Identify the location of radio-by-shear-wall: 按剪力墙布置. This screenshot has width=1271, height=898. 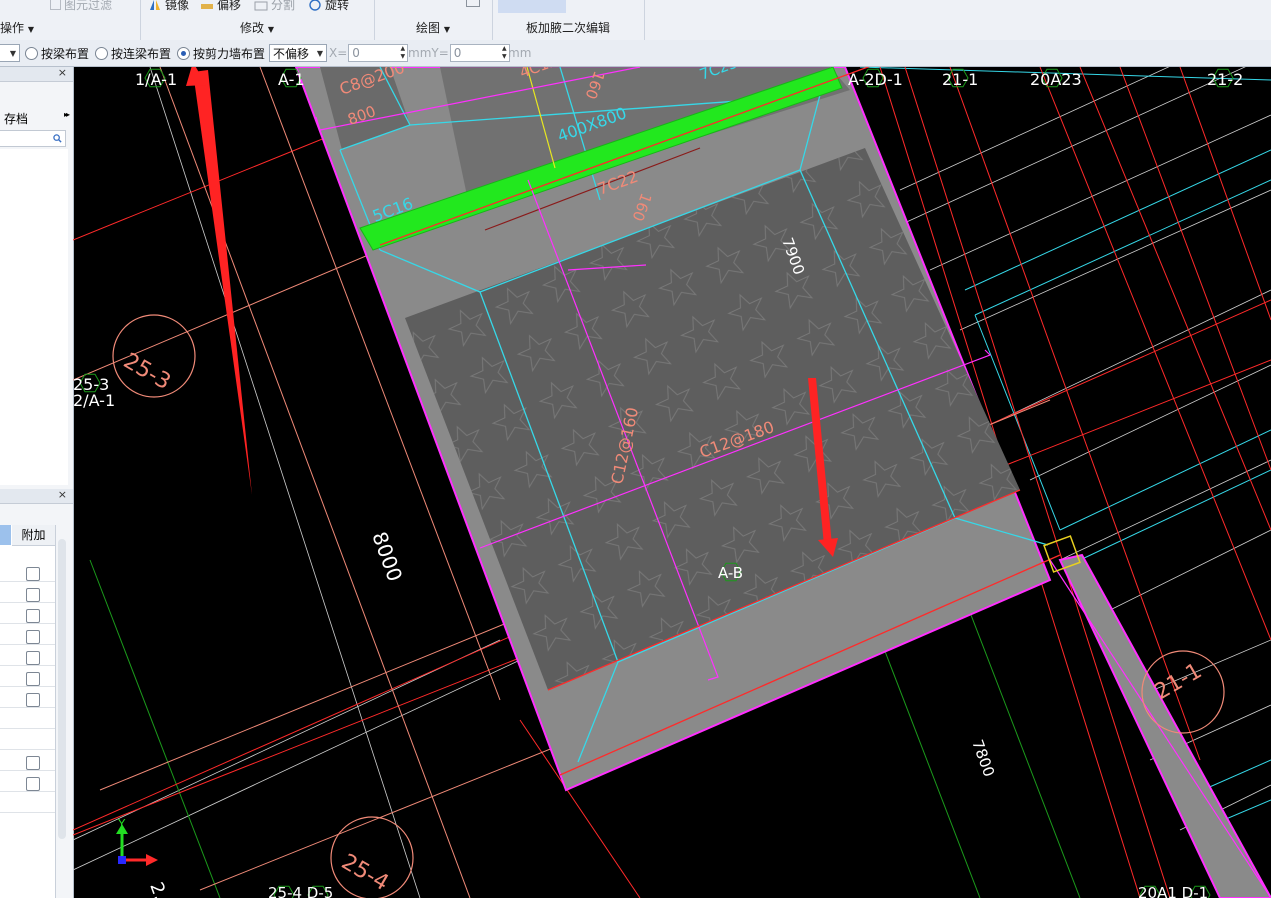
(221, 53).